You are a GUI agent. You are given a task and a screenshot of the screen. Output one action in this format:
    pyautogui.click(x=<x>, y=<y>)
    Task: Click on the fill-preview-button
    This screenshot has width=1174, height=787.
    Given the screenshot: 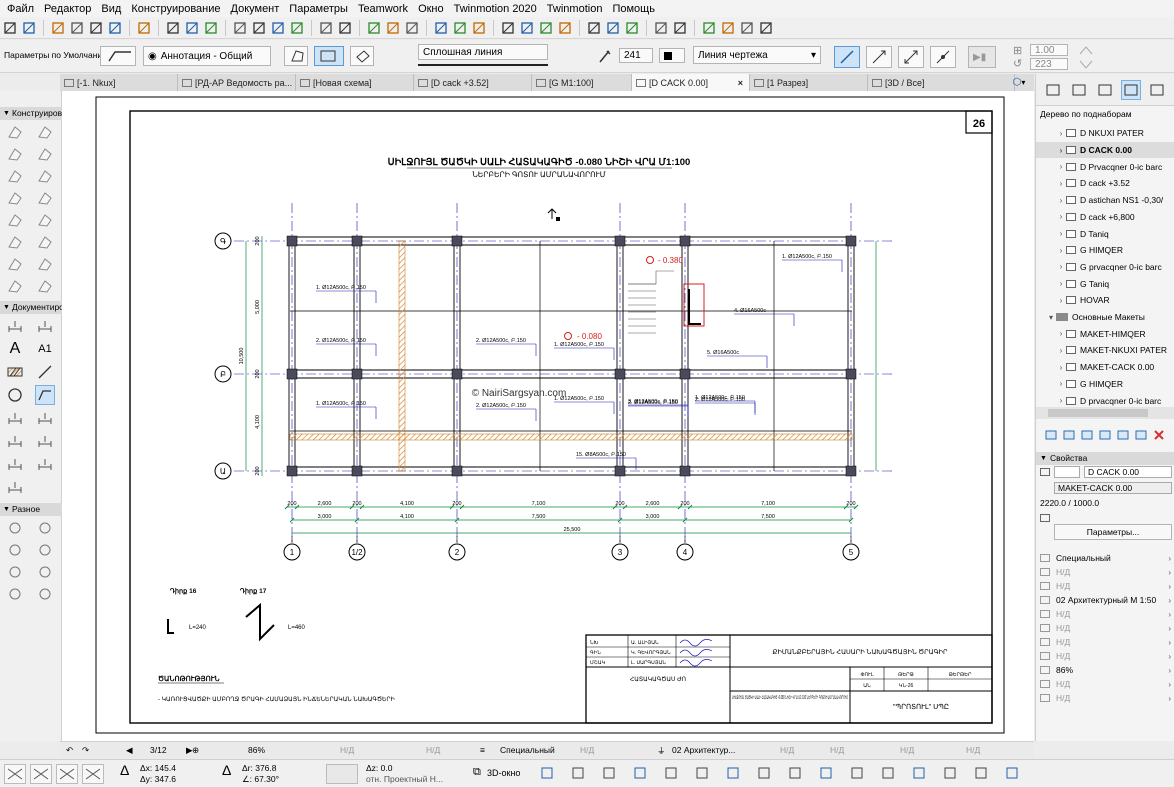 What is the action you would take?
    pyautogui.click(x=118, y=56)
    